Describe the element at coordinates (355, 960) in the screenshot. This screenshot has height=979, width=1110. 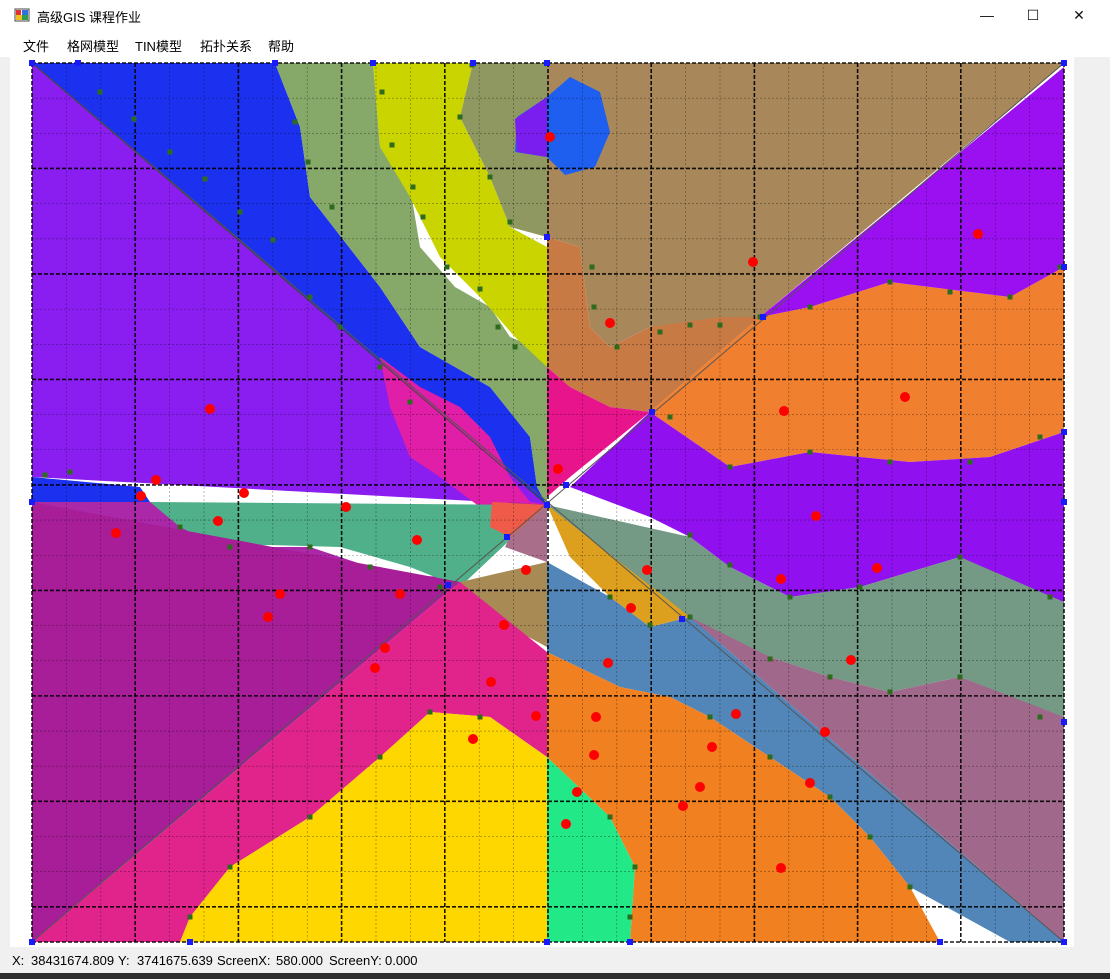
I see `status-screeny-label: ScreenY:` at that location.